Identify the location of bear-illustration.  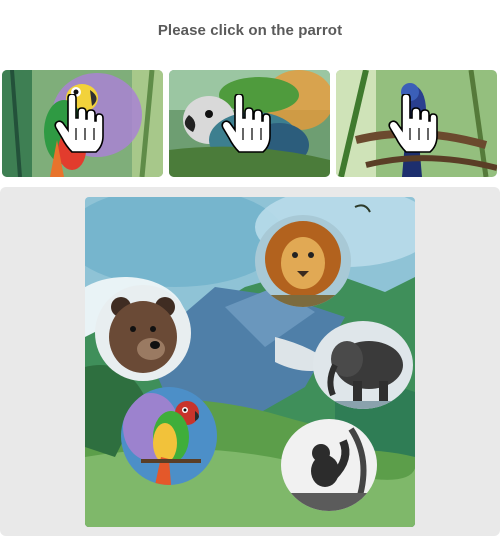
(143, 333).